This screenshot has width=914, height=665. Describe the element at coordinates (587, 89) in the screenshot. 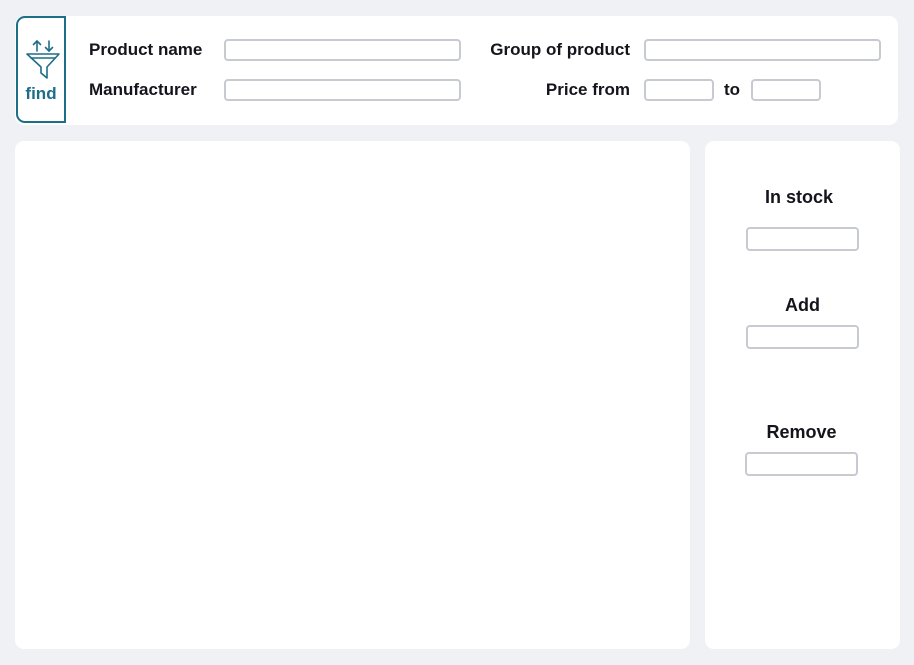

I see `price-from-label: Price from` at that location.